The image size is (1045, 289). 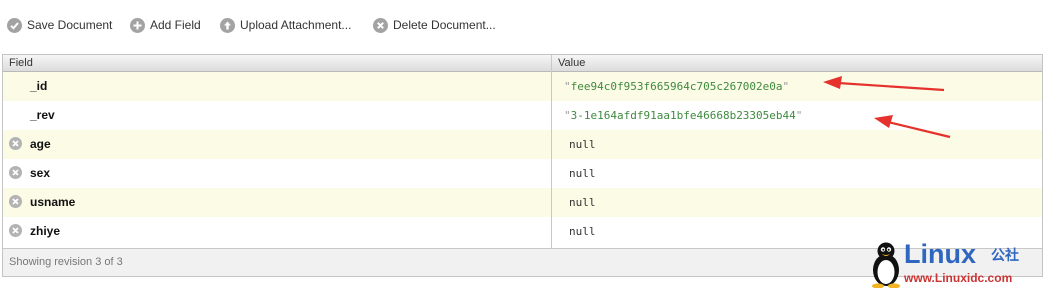 I want to click on penguin-icon, so click(x=886, y=265).